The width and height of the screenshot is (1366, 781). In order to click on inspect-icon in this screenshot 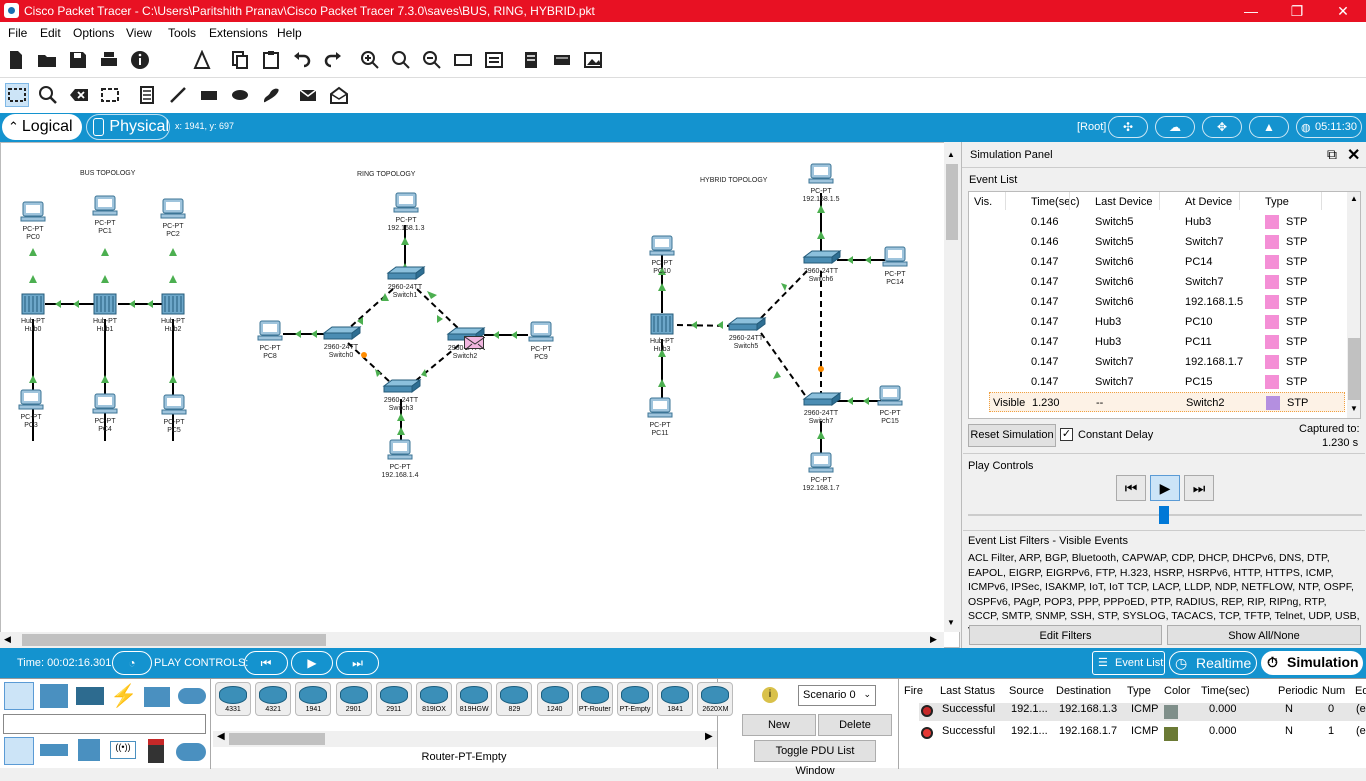, I will do `click(48, 95)`.